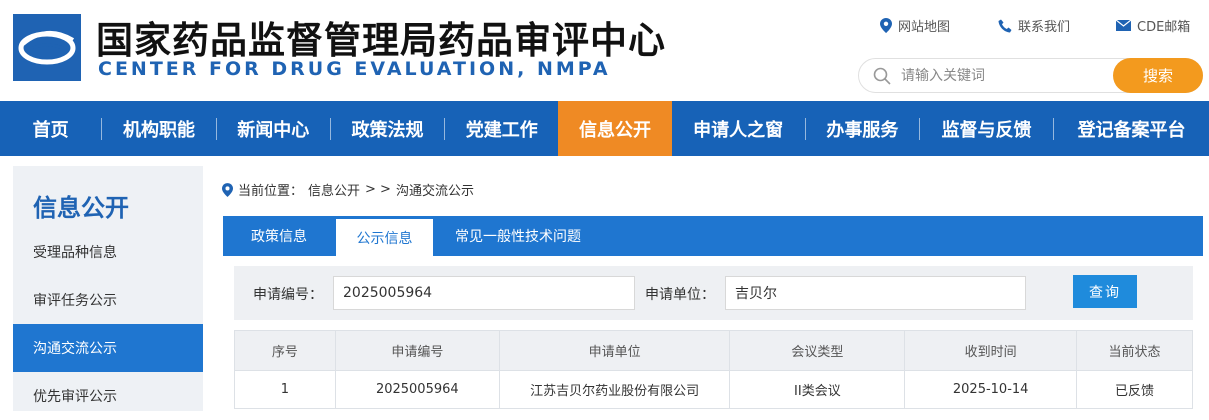  What do you see at coordinates (738, 128) in the screenshot?
I see `nav-item-applicant: 申请人之窗` at bounding box center [738, 128].